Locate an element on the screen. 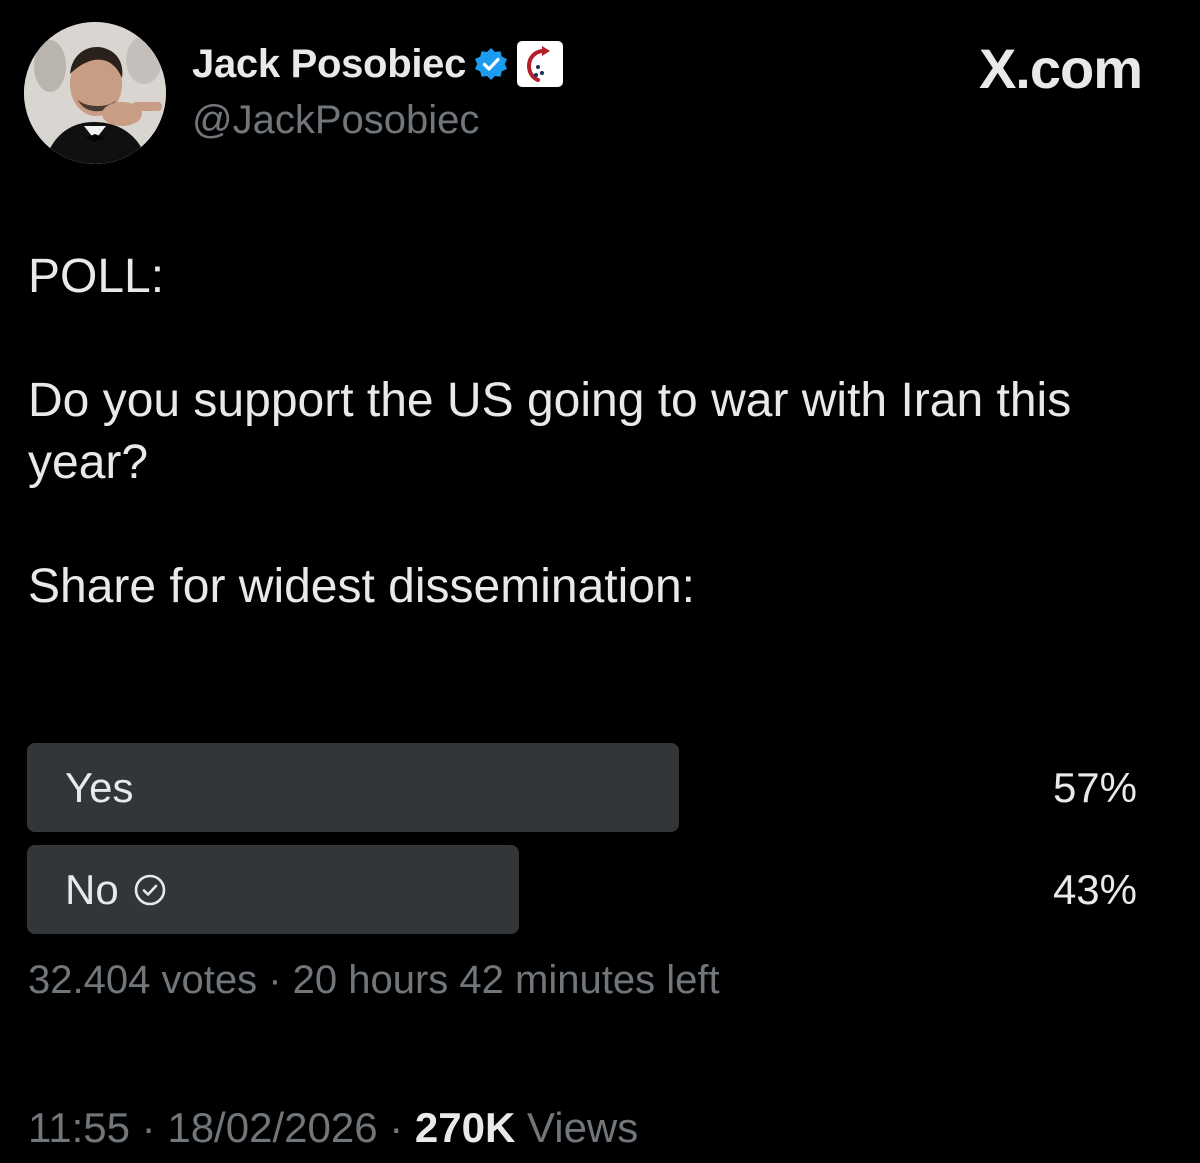  poll-option-no: No 43% is located at coordinates (583, 889).